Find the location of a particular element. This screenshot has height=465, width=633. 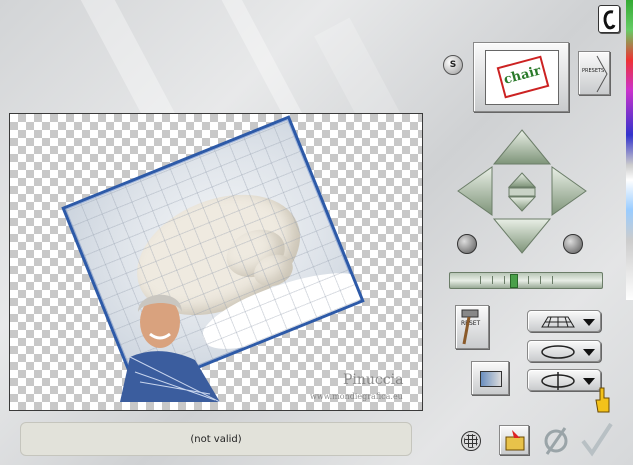

hand-pointer-icon is located at coordinates (602, 400).